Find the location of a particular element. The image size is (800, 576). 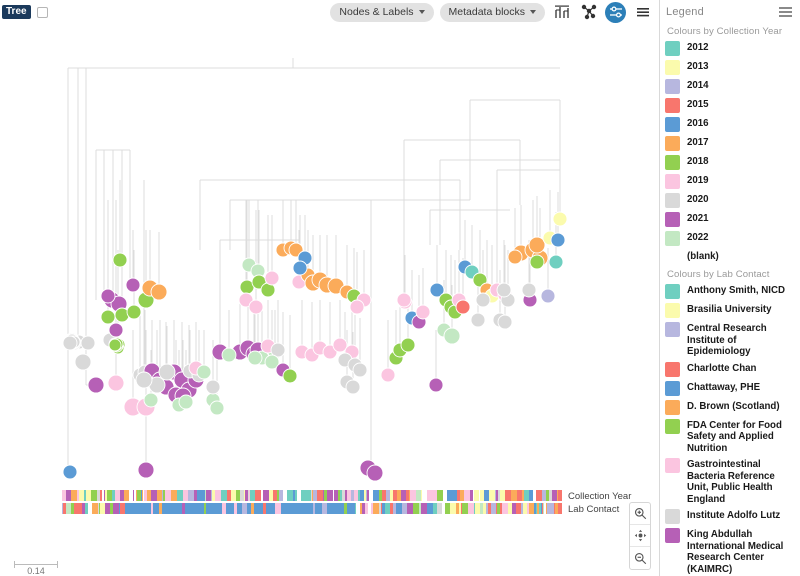

panel-toggle-icon is located at coordinates (42, 12).